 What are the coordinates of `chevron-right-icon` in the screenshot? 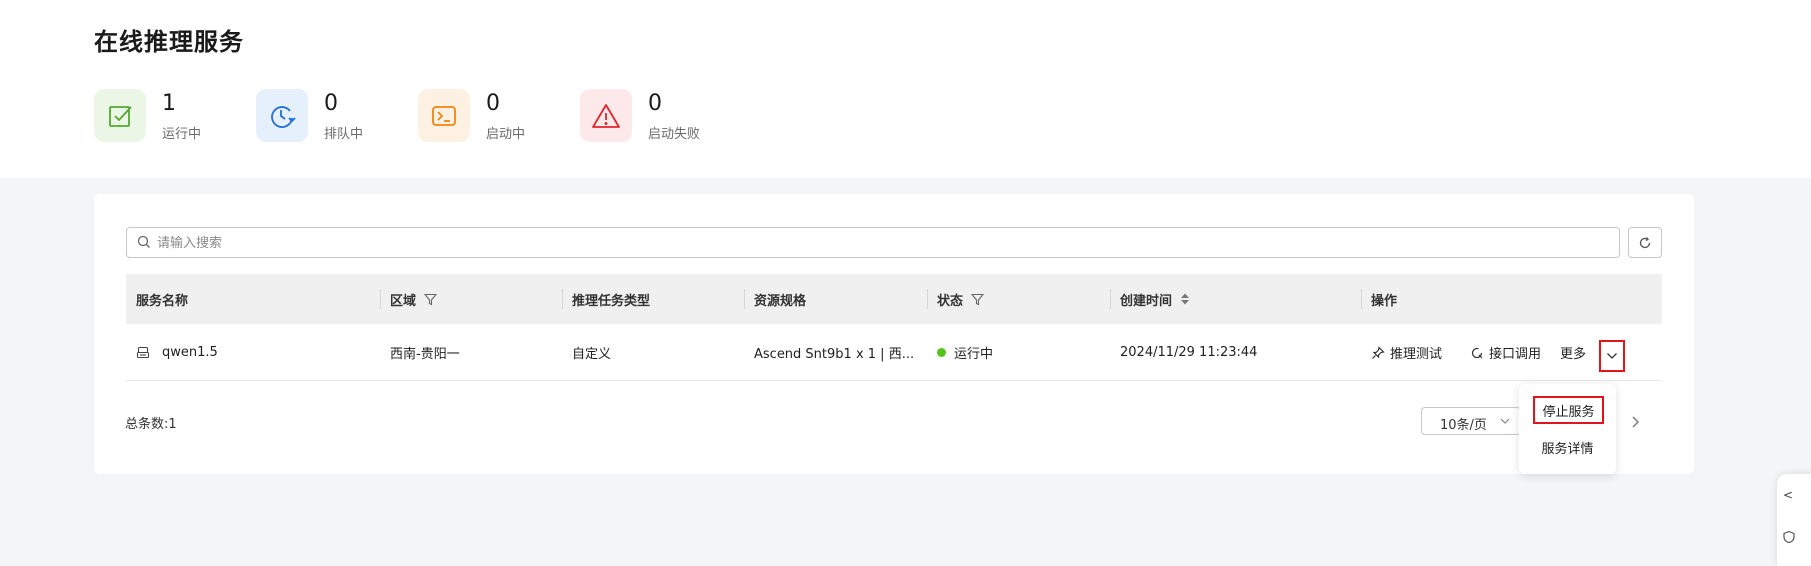 It's located at (1635, 422).